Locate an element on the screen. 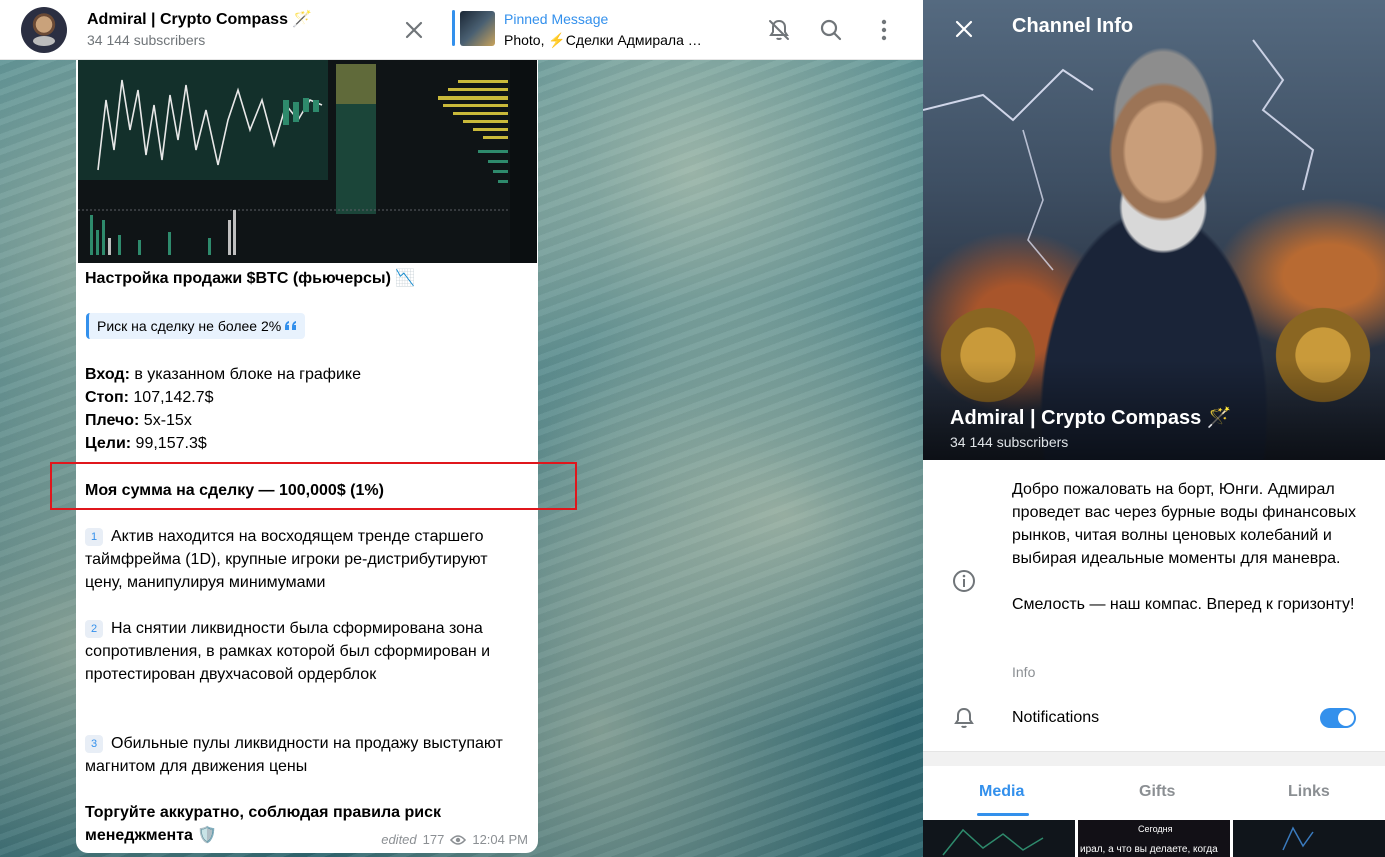 The height and width of the screenshot is (857, 1385). notifications-toggle is located at coordinates (1338, 718).